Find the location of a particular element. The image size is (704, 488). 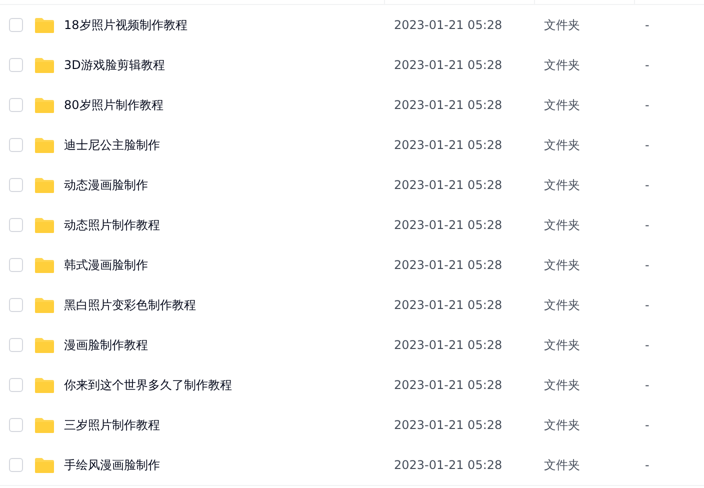

file-name: 18岁照片视频制作教程 is located at coordinates (126, 25).